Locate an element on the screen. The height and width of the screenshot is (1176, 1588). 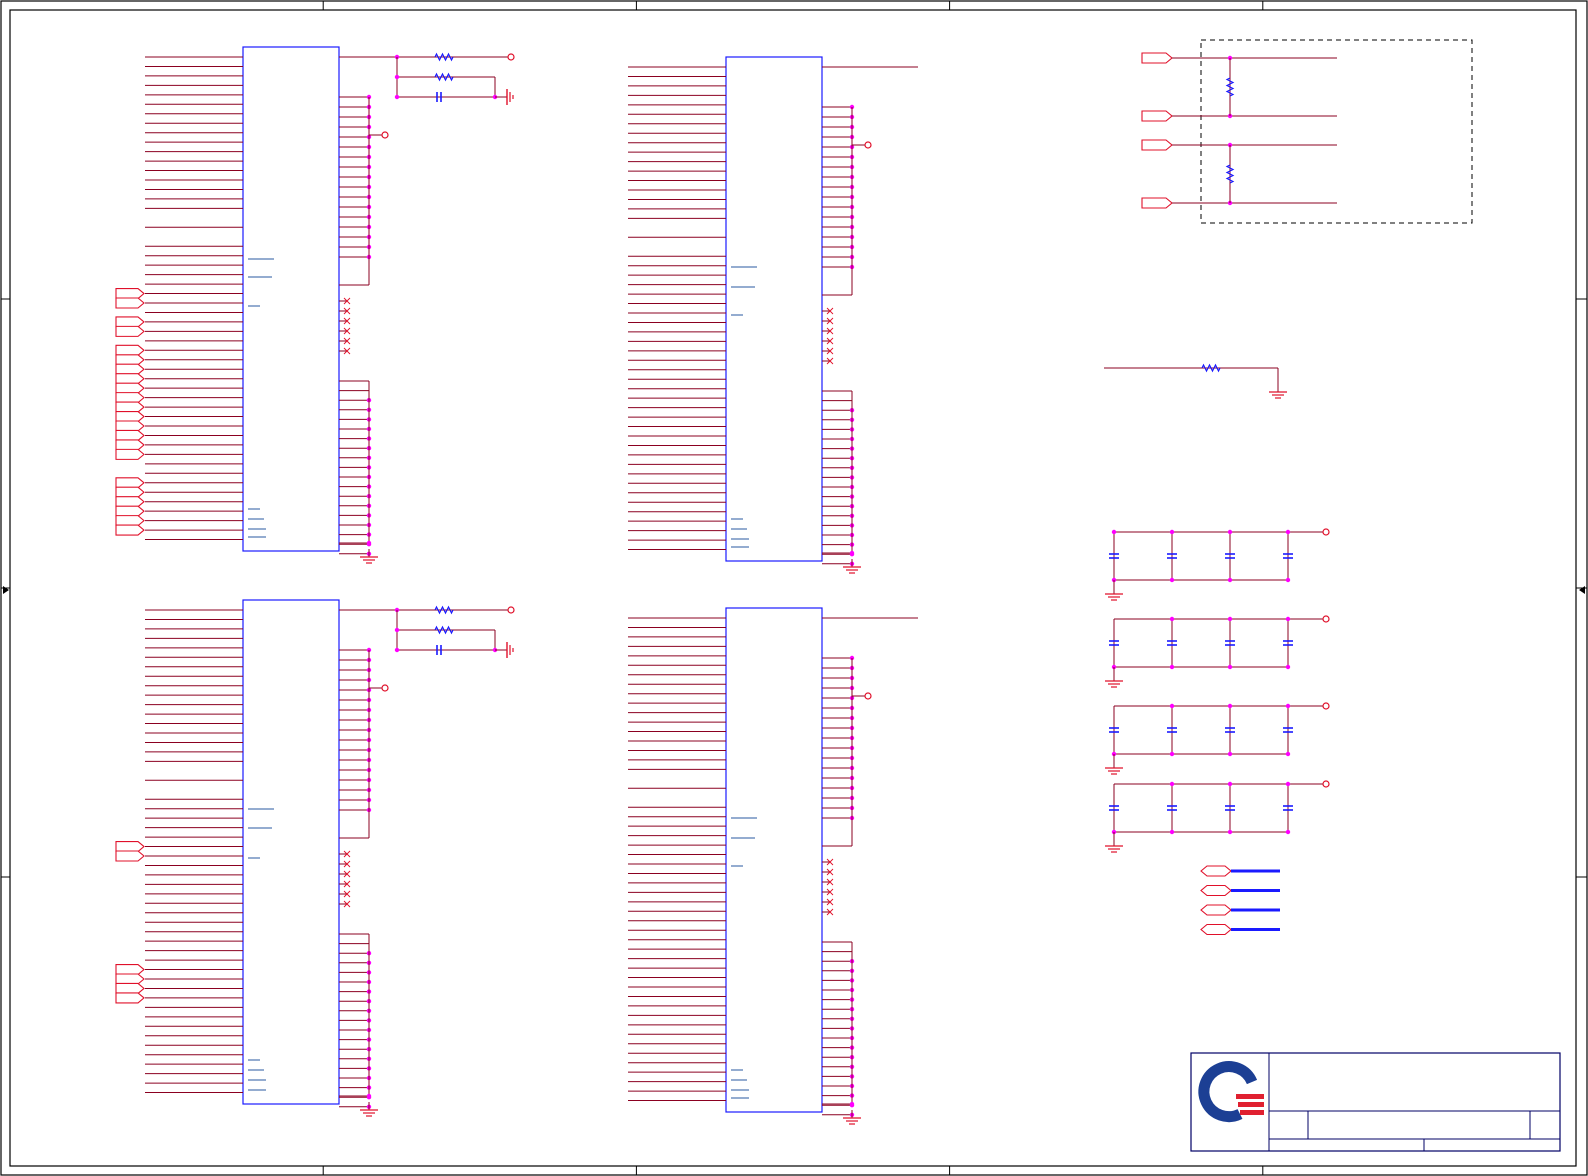
ic-top-right is located at coordinates (773, 315).